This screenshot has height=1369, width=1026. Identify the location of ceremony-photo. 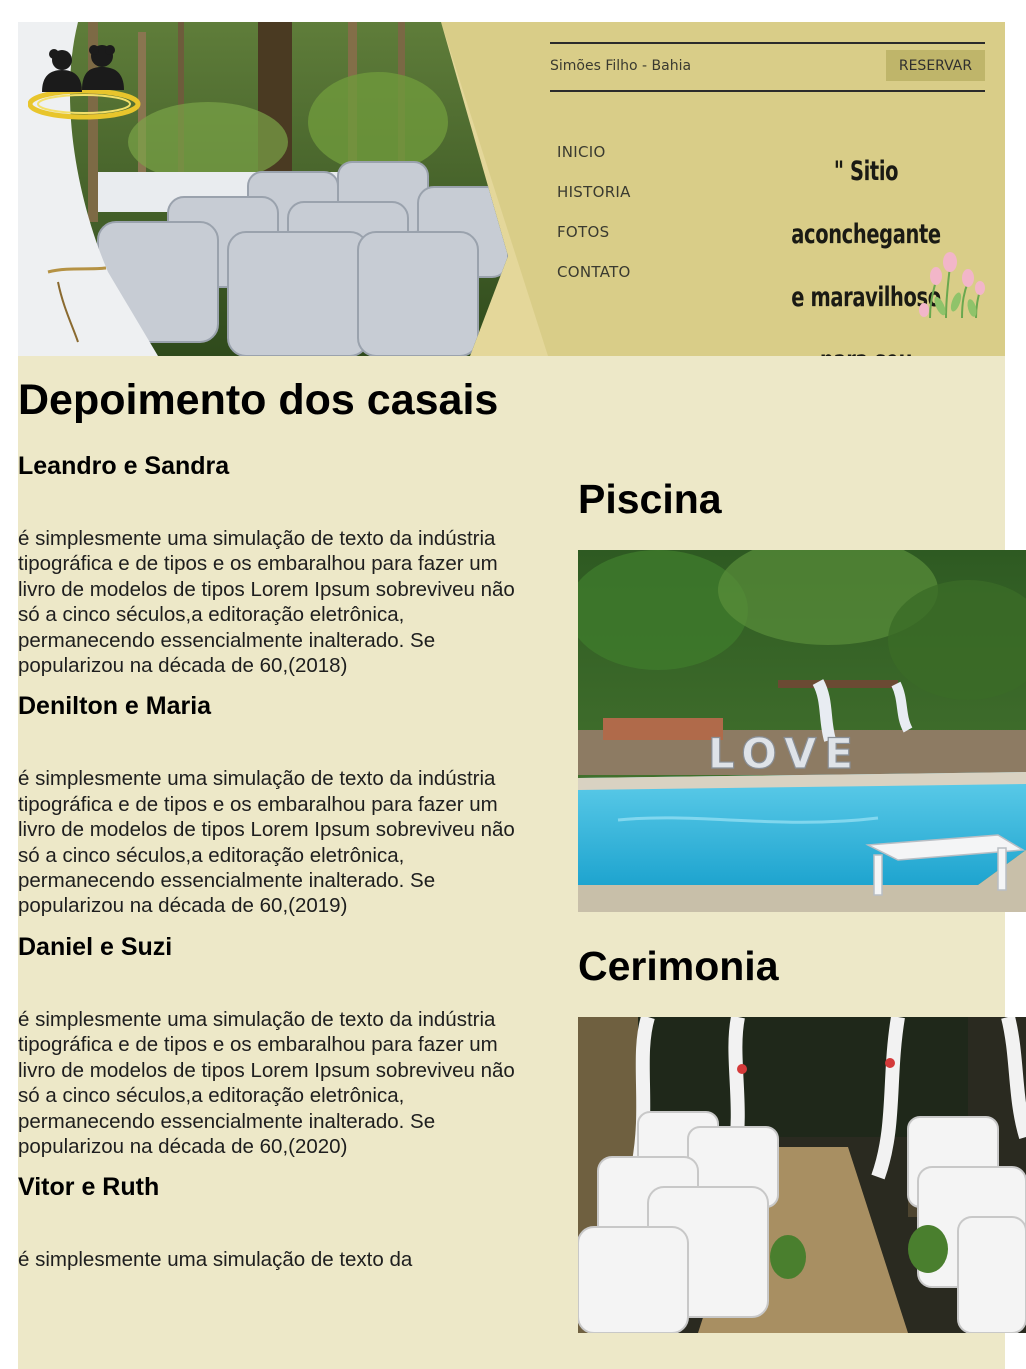
(802, 1175).